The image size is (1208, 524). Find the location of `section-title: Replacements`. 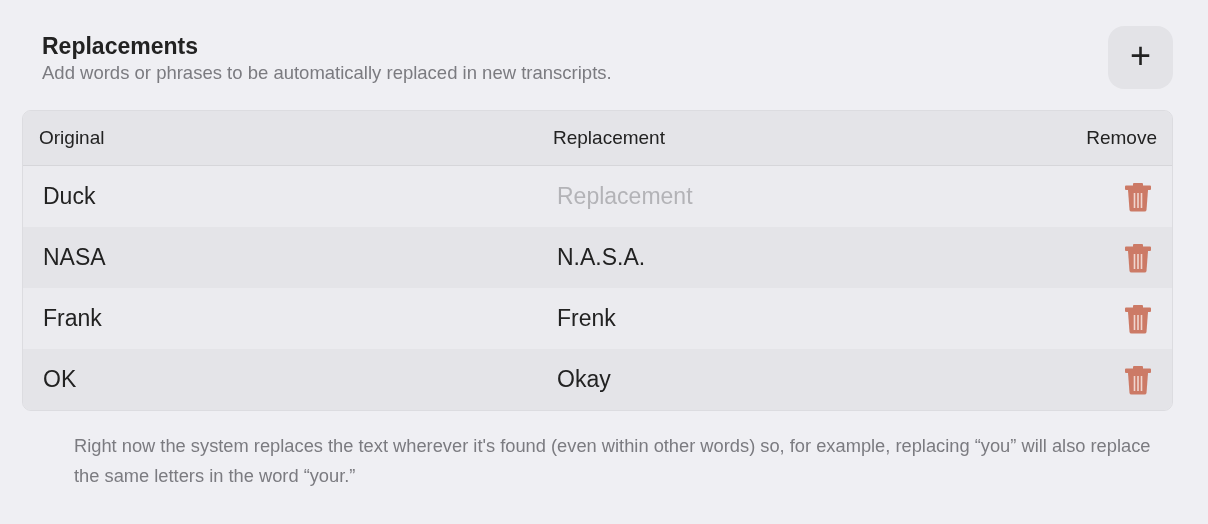

section-title: Replacements is located at coordinates (120, 46).